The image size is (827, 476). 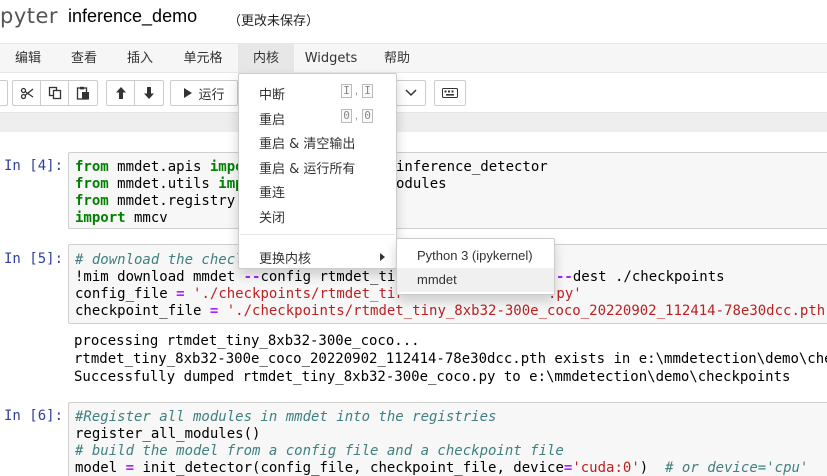 I want to click on toolbar-separator, so click(x=413, y=122).